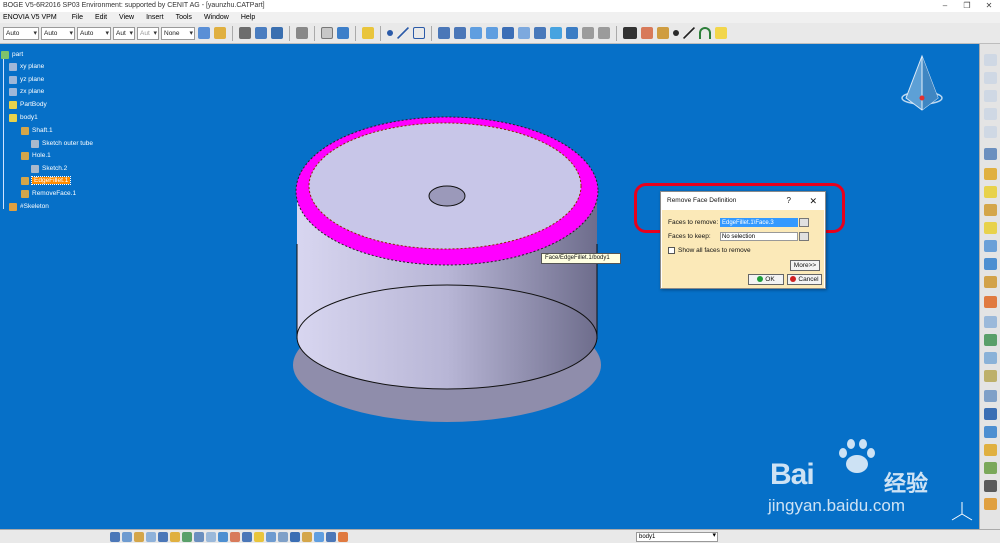 This screenshot has height=543, width=1000. I want to click on hide-show-icon, so click(588, 33).